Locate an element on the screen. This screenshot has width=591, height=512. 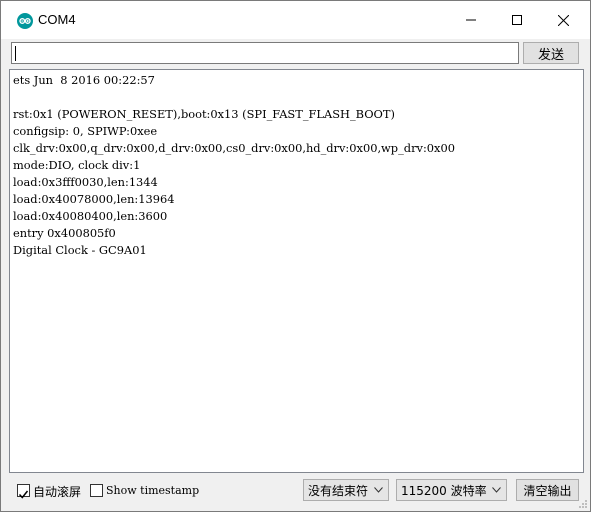
autoscroll-checkbox is located at coordinates (23, 491).